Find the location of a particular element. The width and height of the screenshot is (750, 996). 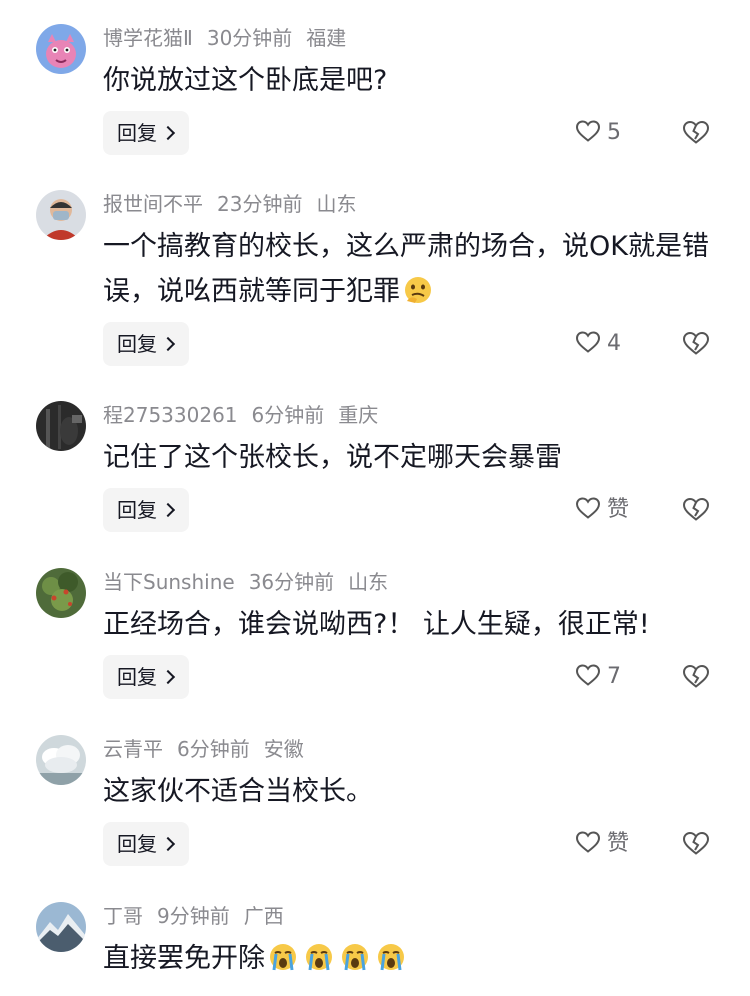

username: 博学花猫Ⅱ is located at coordinates (148, 38).